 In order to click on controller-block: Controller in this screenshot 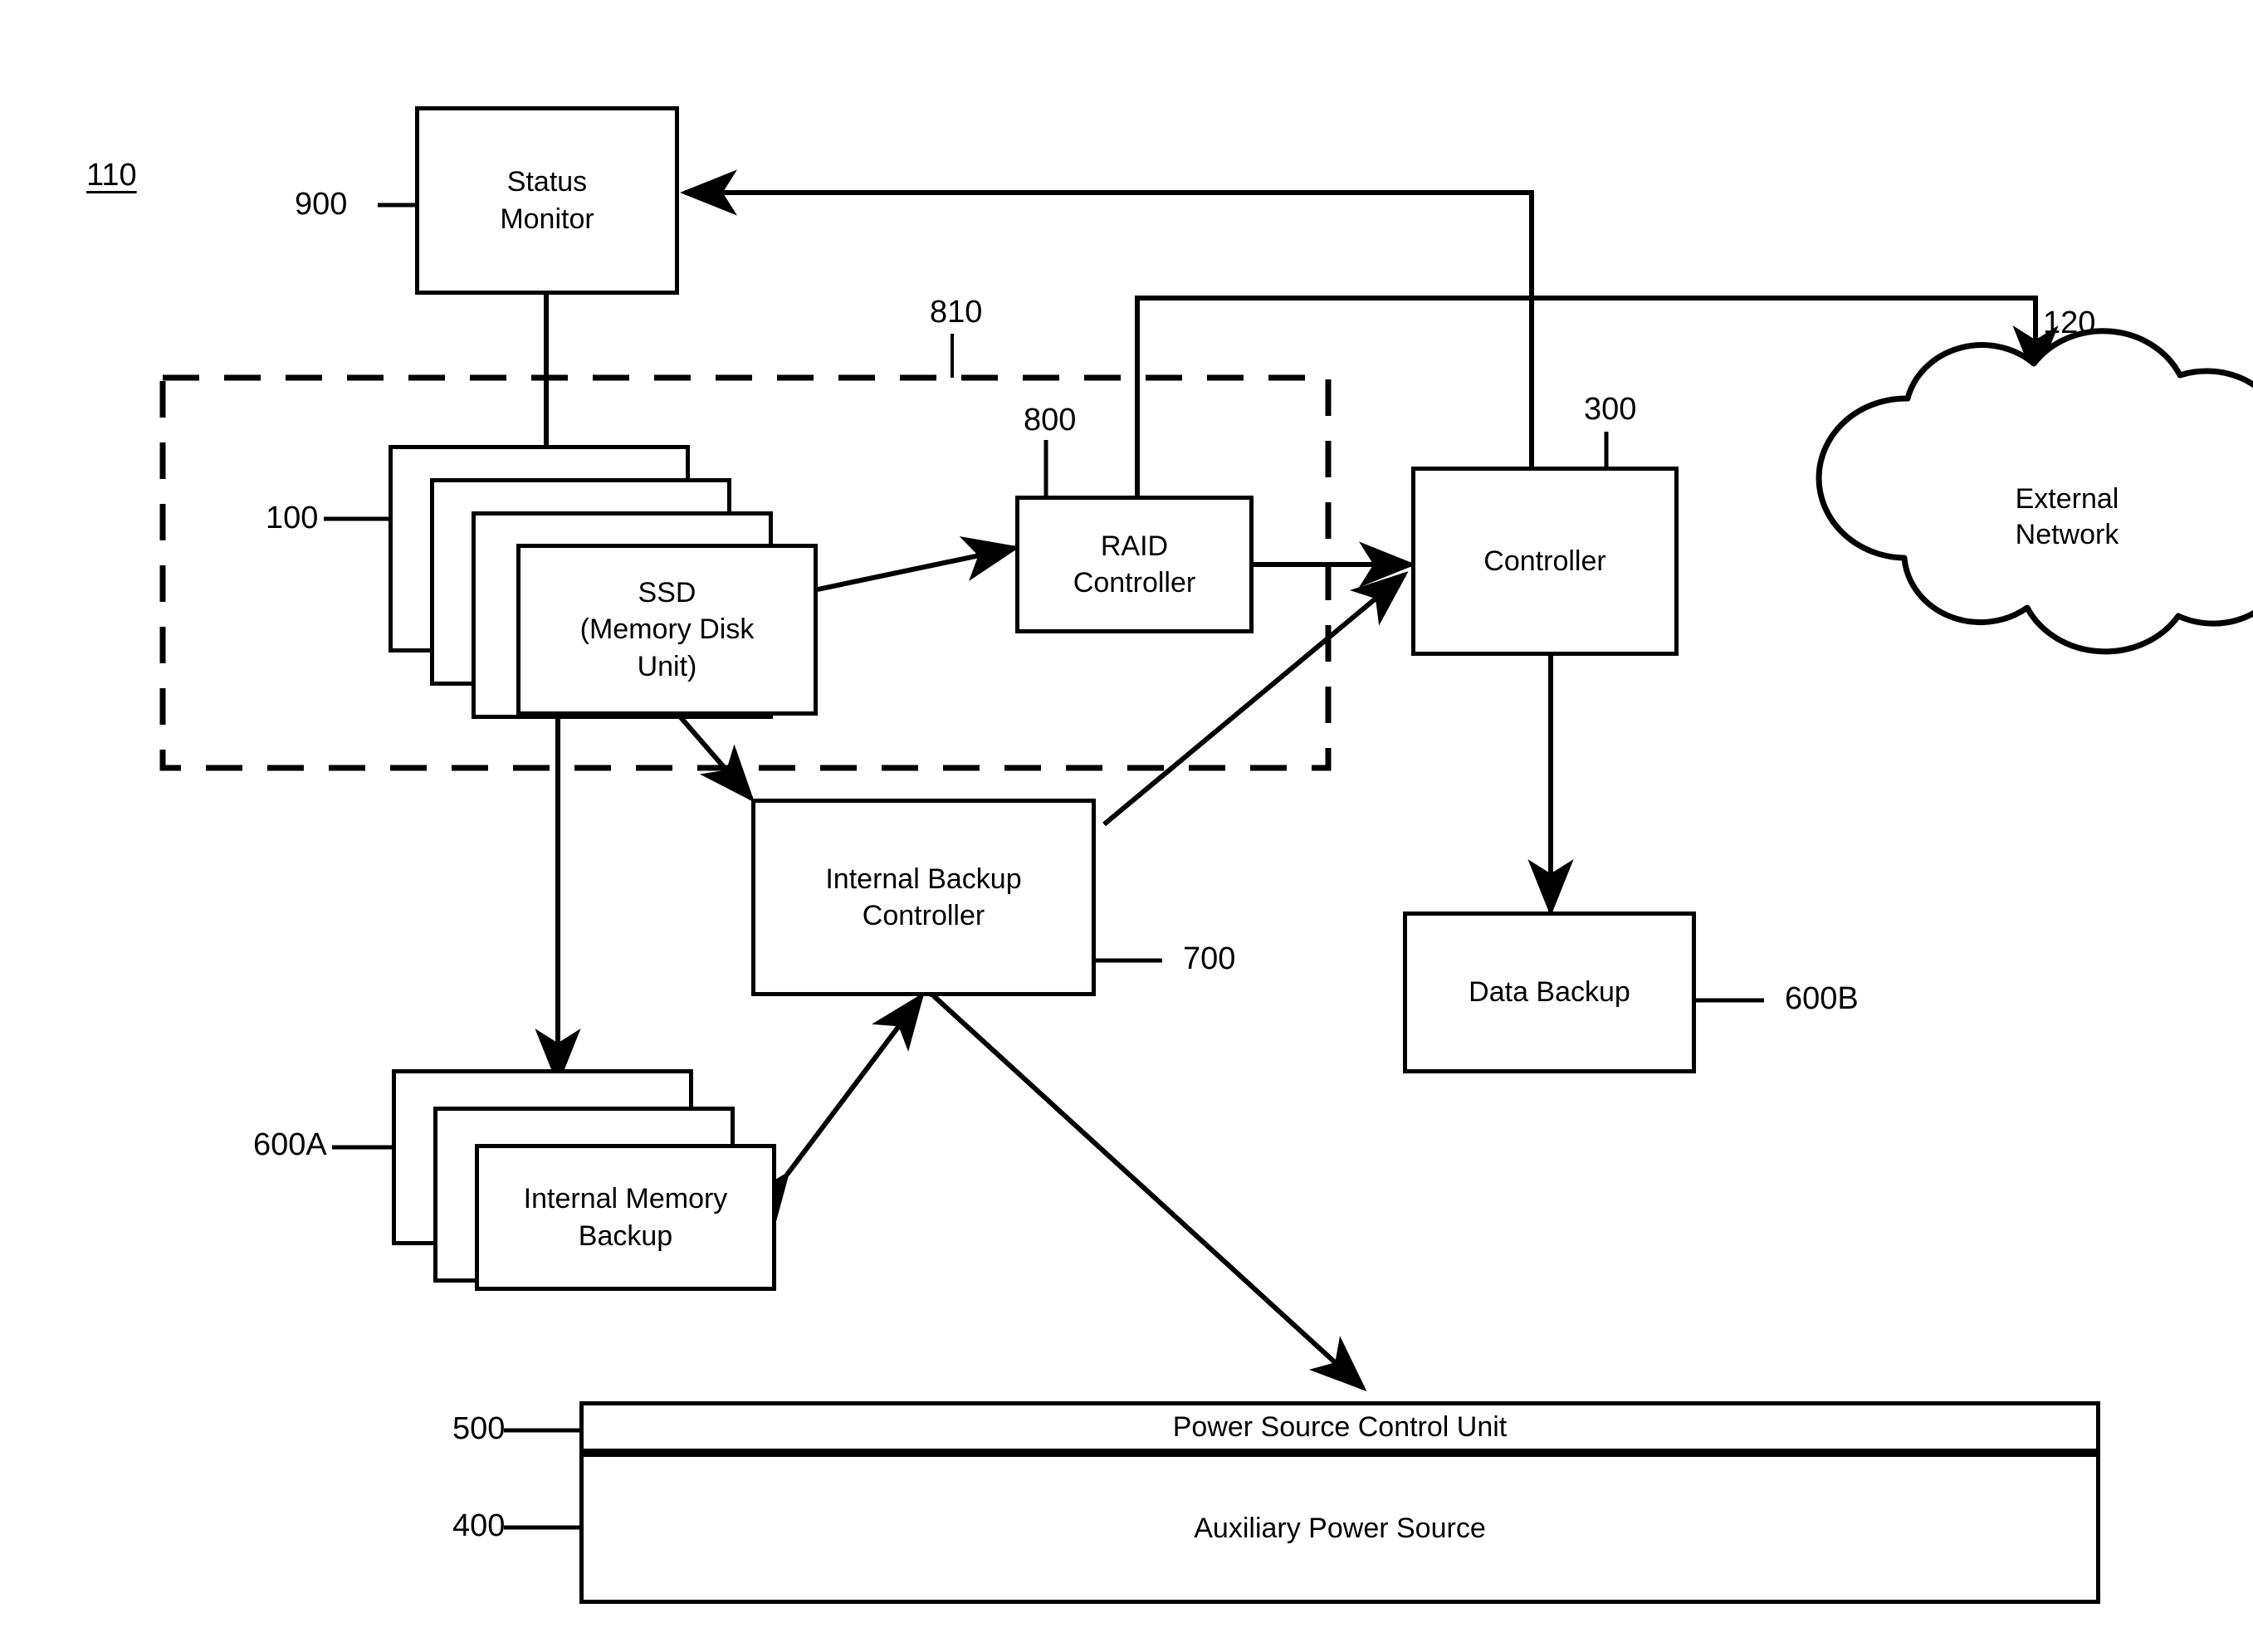, I will do `click(1545, 561)`.